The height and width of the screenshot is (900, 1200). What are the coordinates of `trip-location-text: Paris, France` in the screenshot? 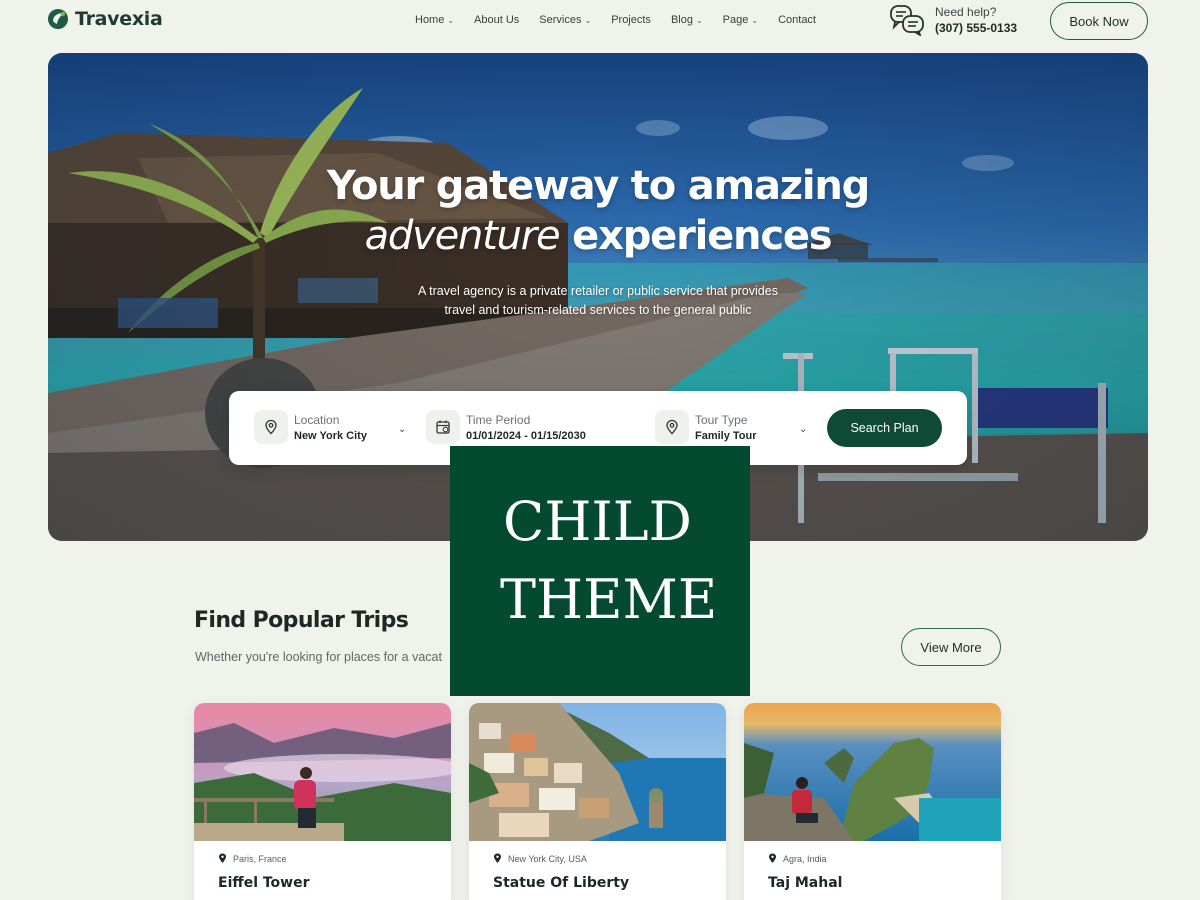 It's located at (260, 858).